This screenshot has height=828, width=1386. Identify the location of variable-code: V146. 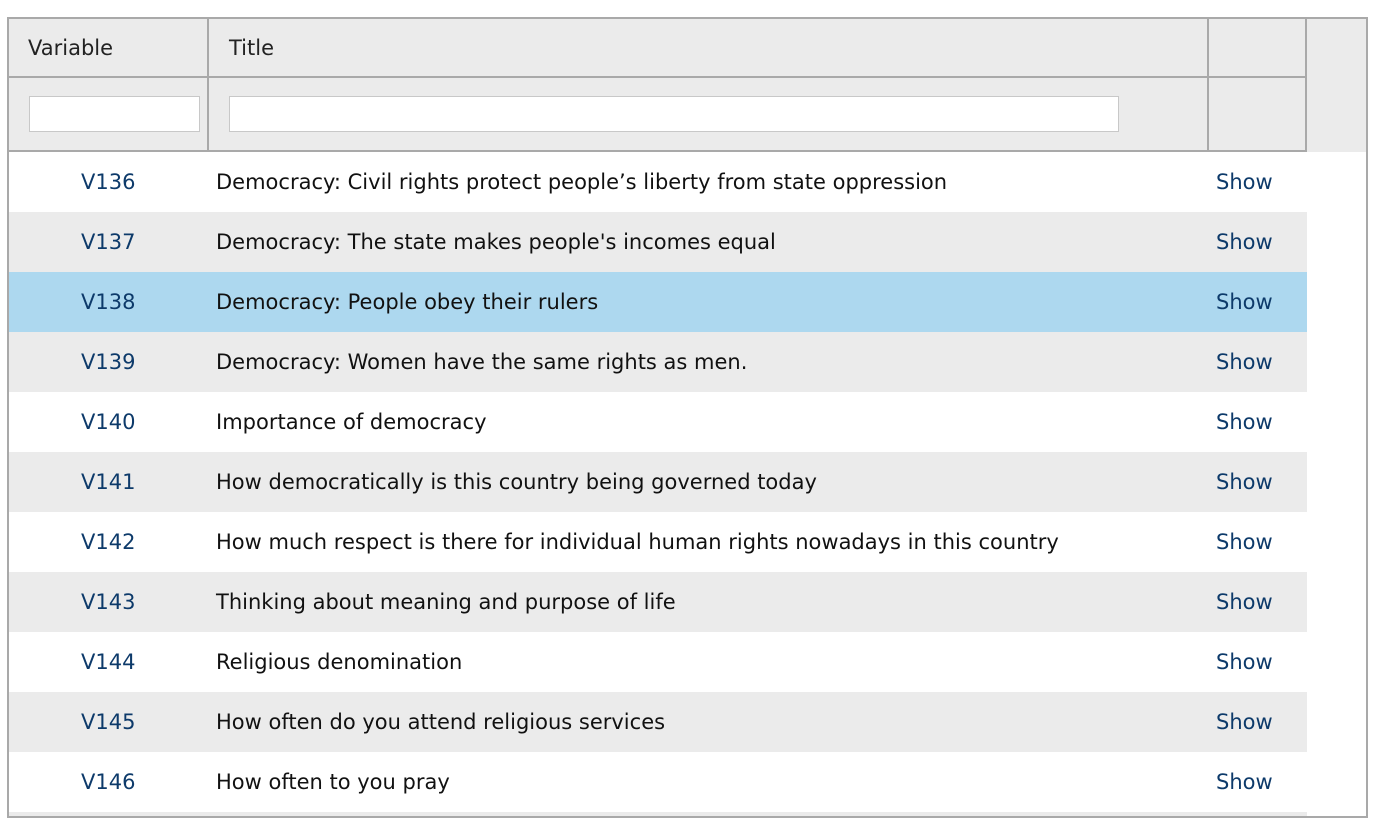
(108, 782).